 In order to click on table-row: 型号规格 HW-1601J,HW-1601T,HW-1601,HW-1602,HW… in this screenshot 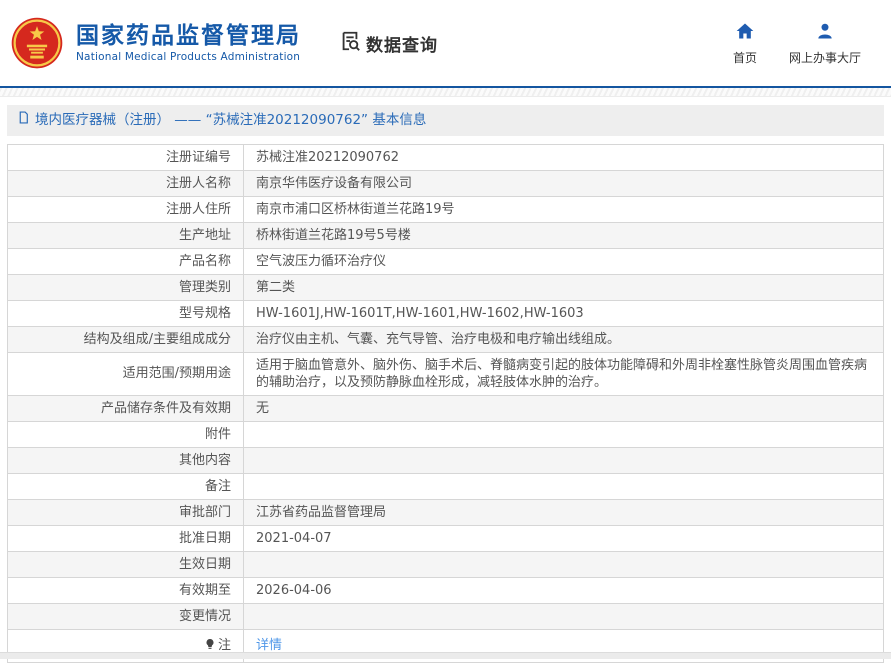, I will do `click(445, 313)`.